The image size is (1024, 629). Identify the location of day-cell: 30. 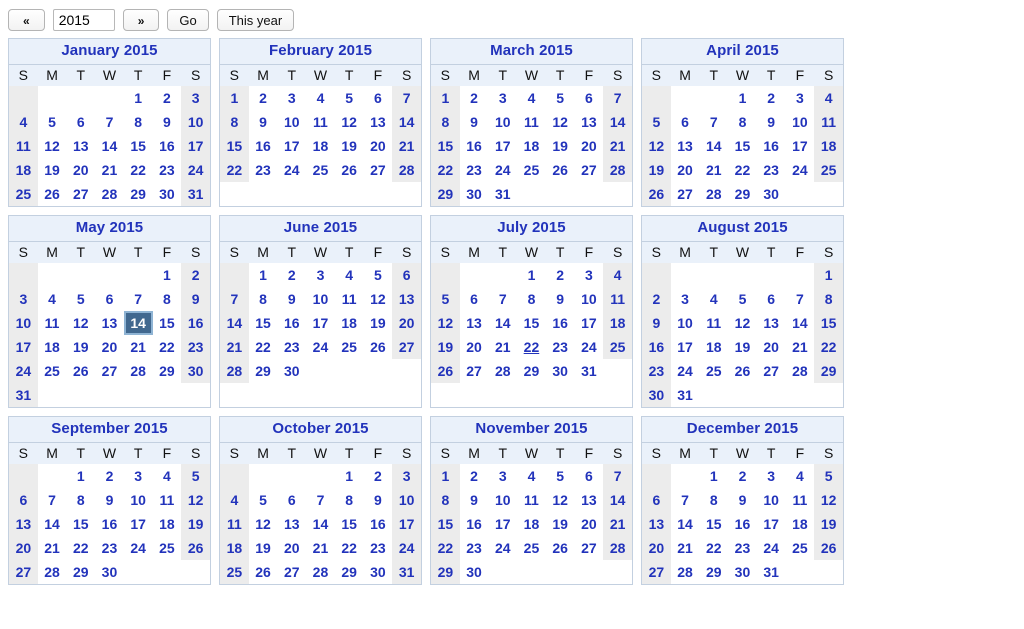
(474, 572).